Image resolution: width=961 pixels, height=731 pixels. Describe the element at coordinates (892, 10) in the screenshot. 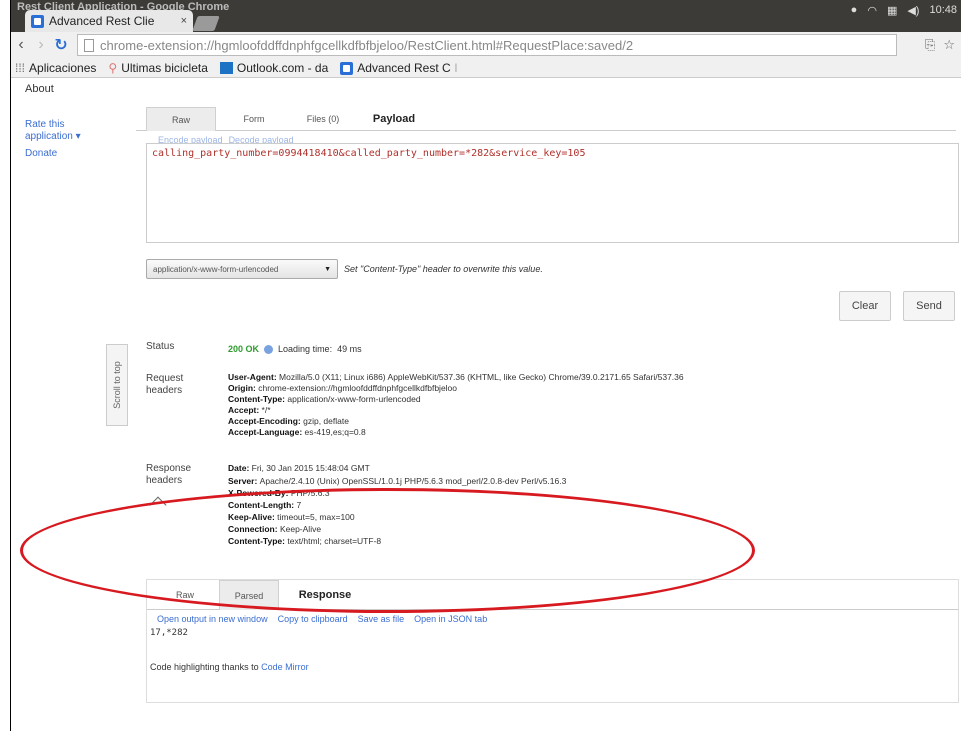

I see `keyboard-icon: ▦` at that location.